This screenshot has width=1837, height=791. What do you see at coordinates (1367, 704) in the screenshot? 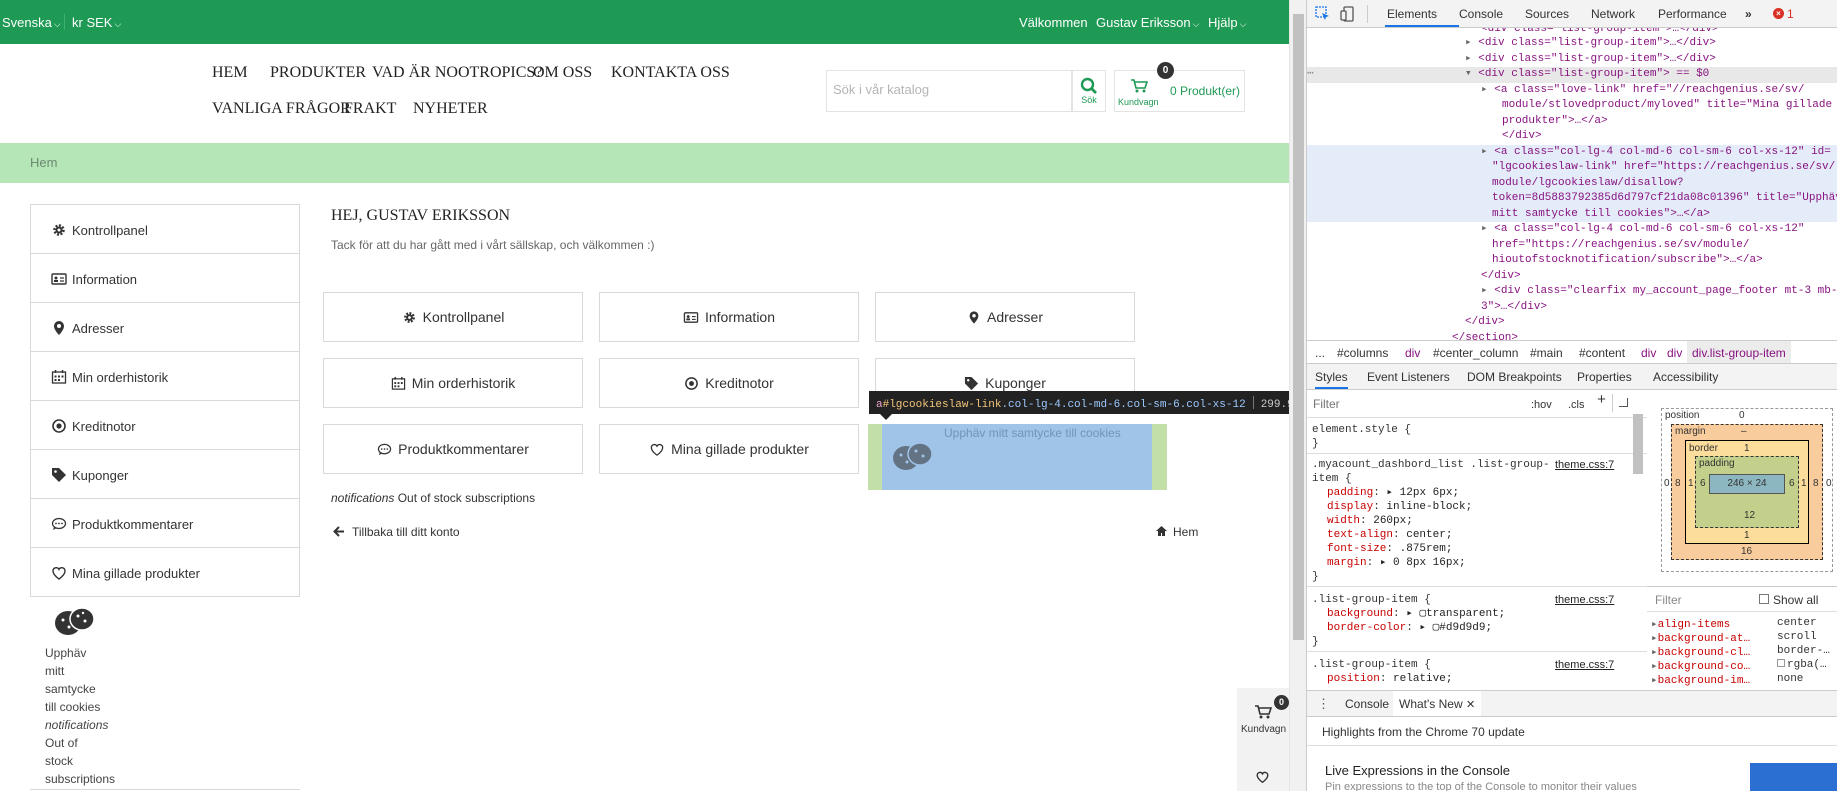
I see `drawer-tab-console: Console` at bounding box center [1367, 704].